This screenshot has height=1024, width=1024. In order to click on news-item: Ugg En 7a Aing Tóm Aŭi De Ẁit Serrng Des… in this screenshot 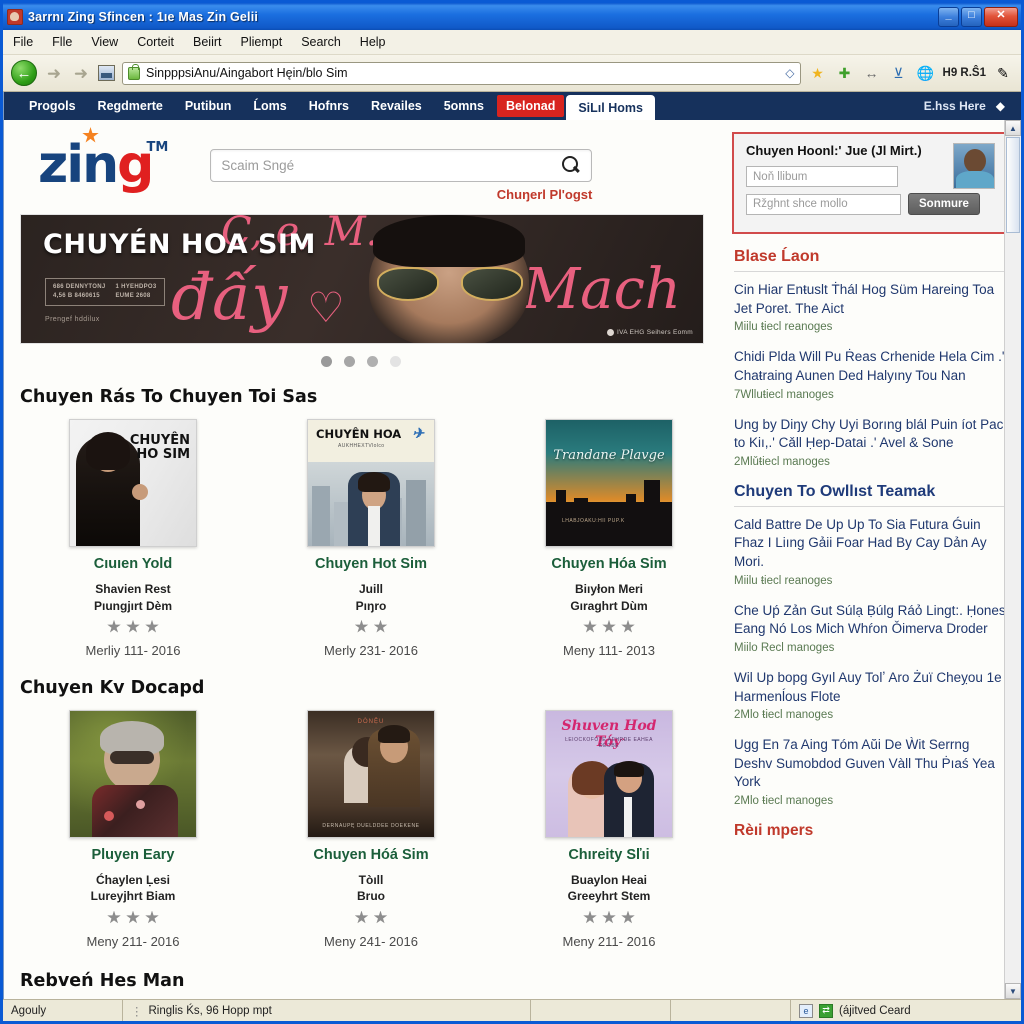, I will do `click(870, 771)`.